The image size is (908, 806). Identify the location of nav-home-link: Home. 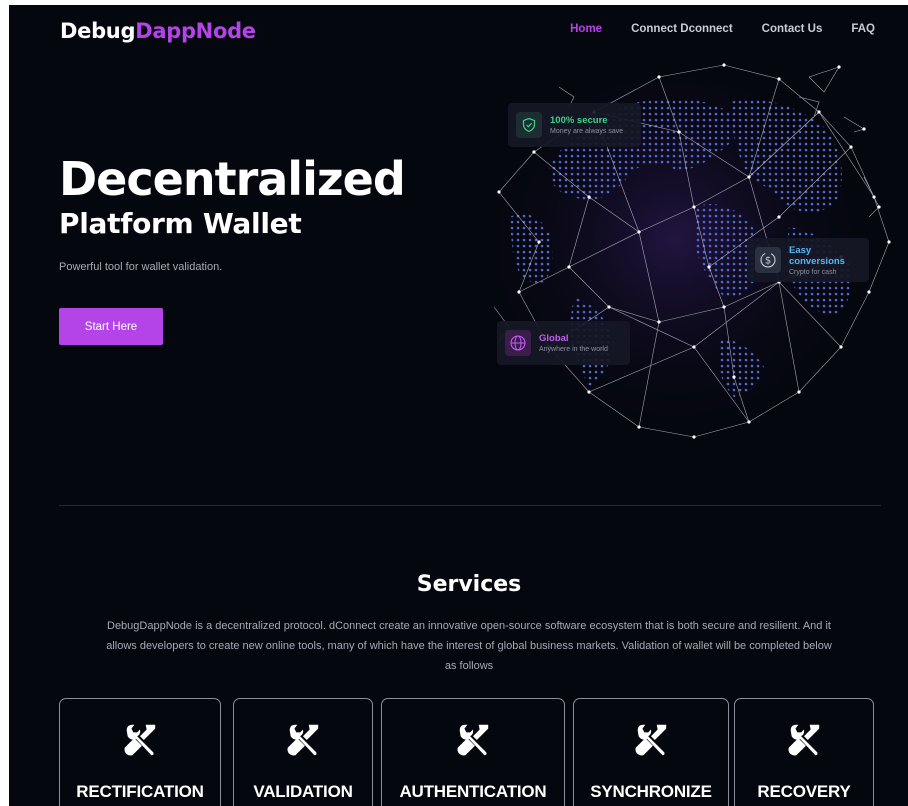
(586, 29).